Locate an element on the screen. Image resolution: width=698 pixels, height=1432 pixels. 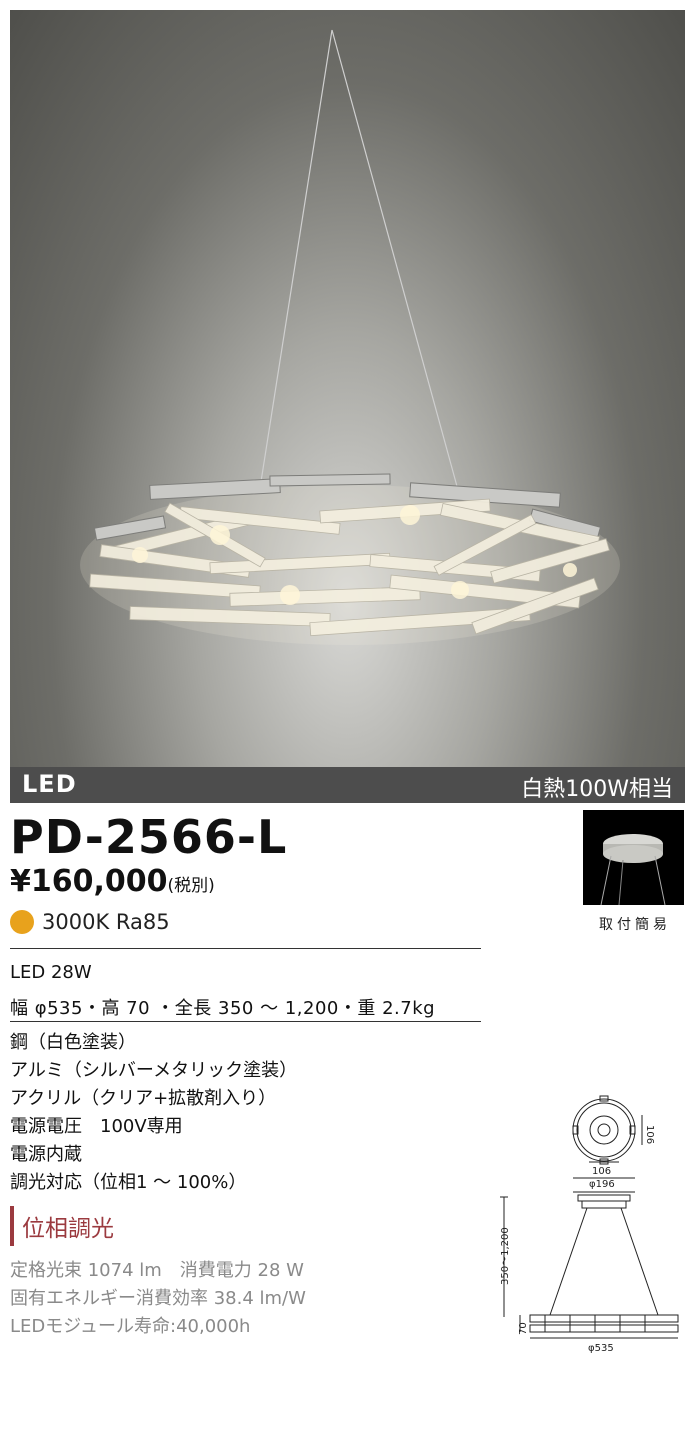
dim-length: 350～1,200 is located at coordinates (505, 1256).